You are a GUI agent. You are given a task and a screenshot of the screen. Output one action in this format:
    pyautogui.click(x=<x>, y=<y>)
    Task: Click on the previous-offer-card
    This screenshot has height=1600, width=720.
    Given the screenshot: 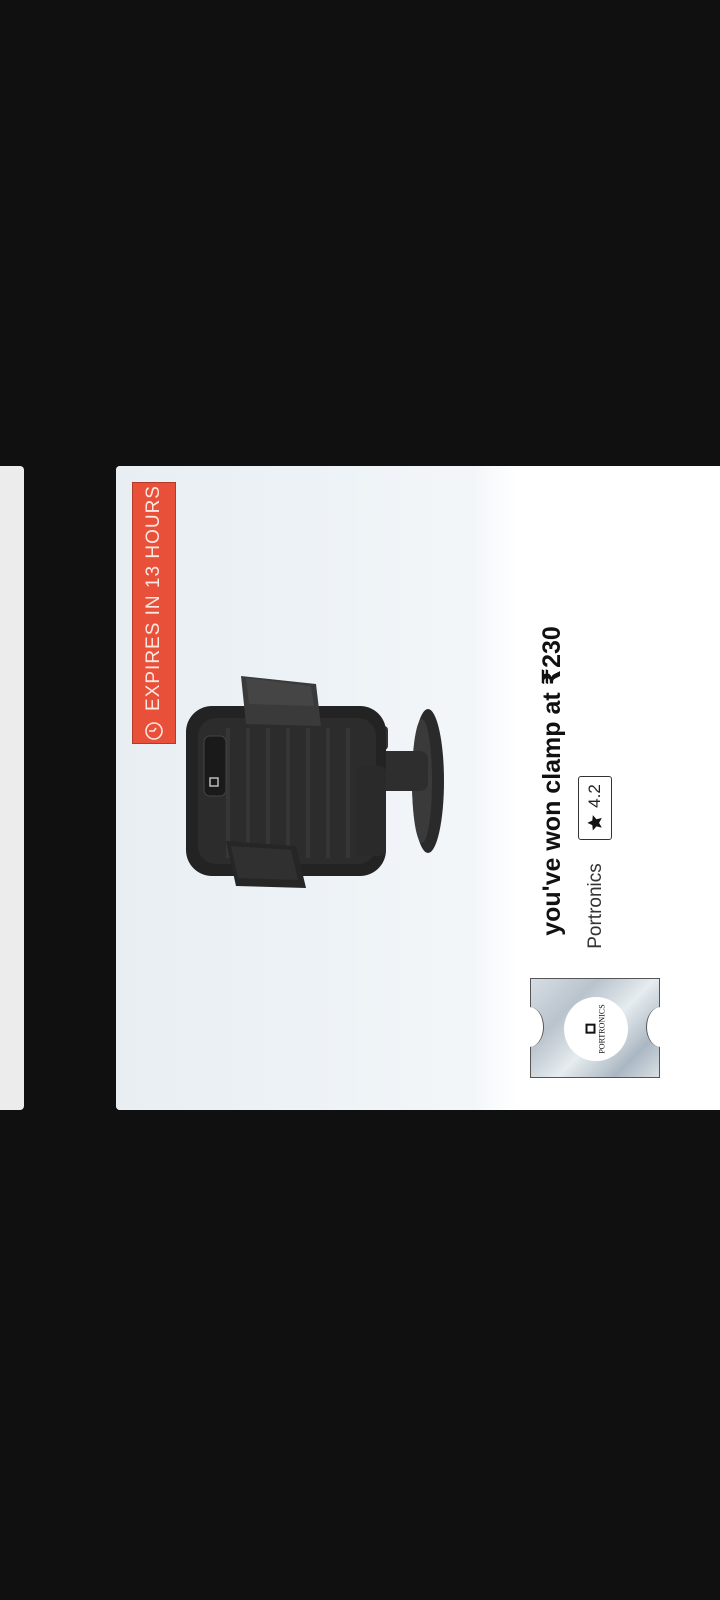 What is the action you would take?
    pyautogui.click(x=12, y=788)
    